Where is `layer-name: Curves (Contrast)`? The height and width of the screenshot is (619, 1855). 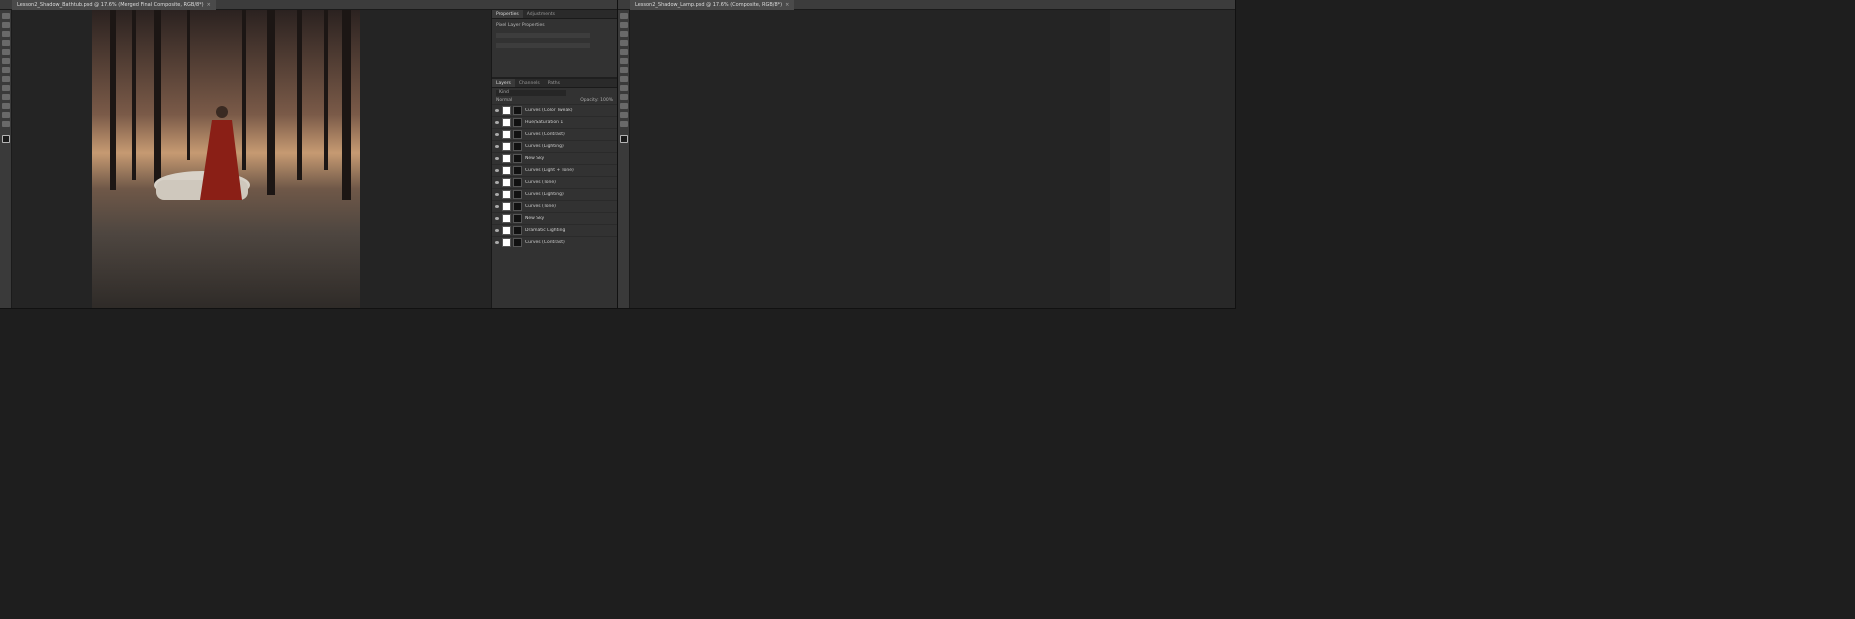 layer-name: Curves (Contrast) is located at coordinates (545, 134).